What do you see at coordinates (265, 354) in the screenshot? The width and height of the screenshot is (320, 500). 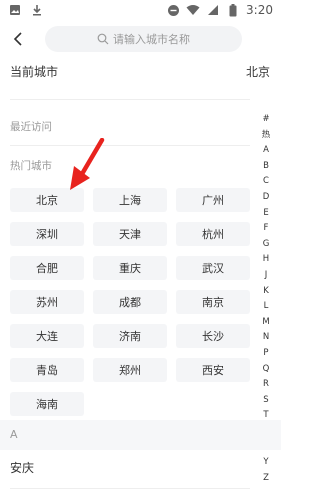 I see `index-letter: P` at bounding box center [265, 354].